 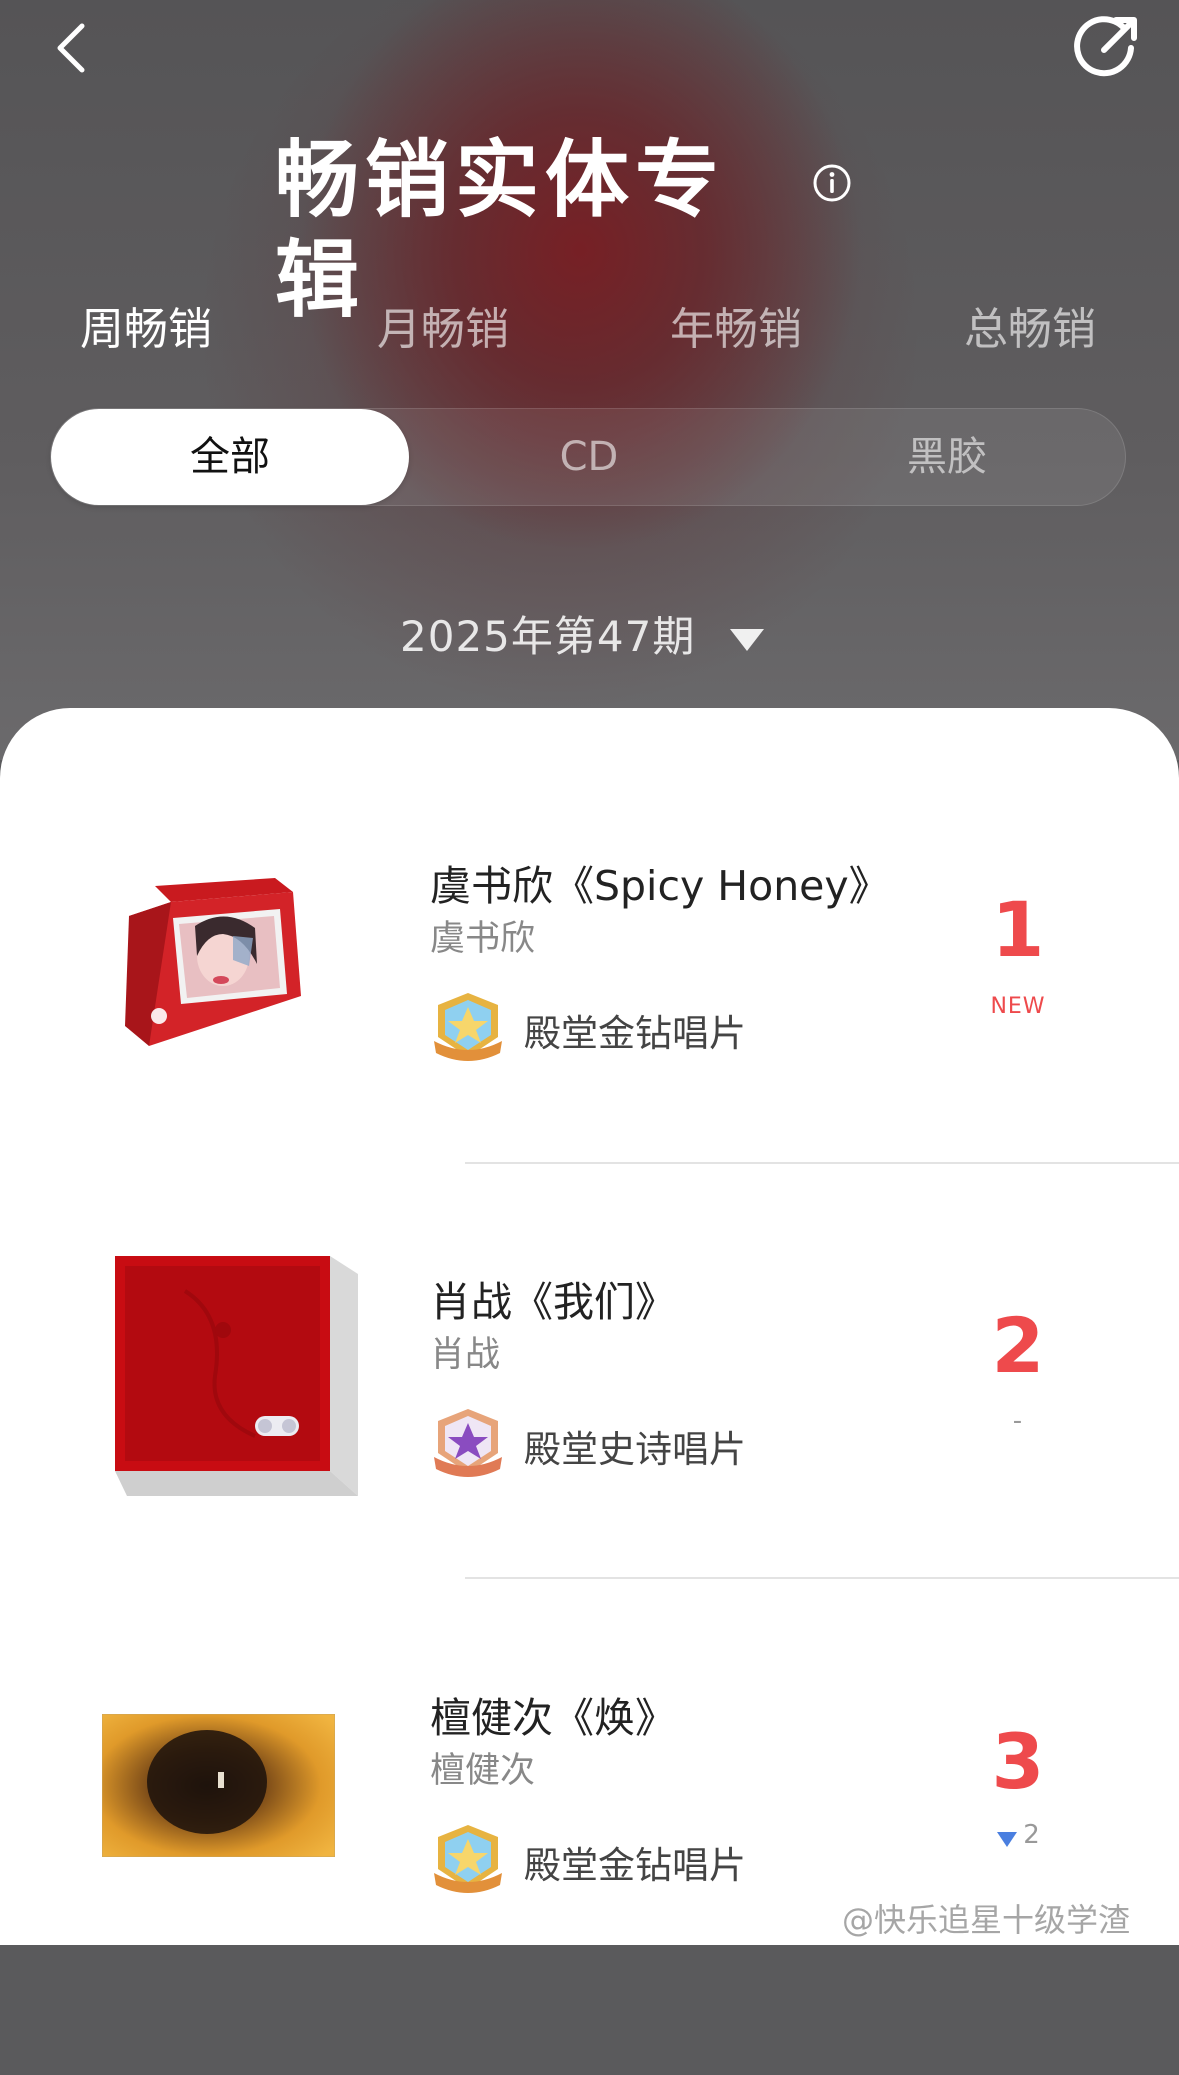 What do you see at coordinates (589, 330) in the screenshot?
I see `period-tabs: 周畅销 月畅销 年畅销 总畅销` at bounding box center [589, 330].